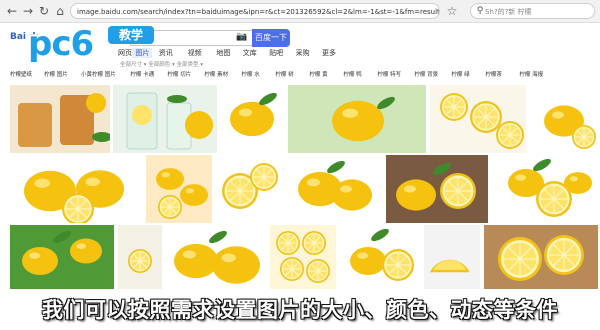  Describe the element at coordinates (352, 74) in the screenshot. I see `related-tag: 柠檬 鸭` at that location.